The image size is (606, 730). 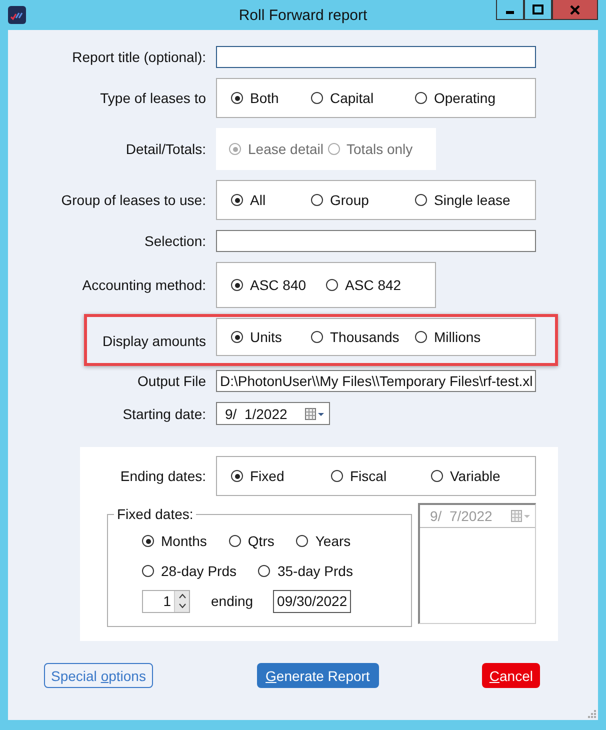 I want to click on field-label: Output File, so click(x=171, y=381).